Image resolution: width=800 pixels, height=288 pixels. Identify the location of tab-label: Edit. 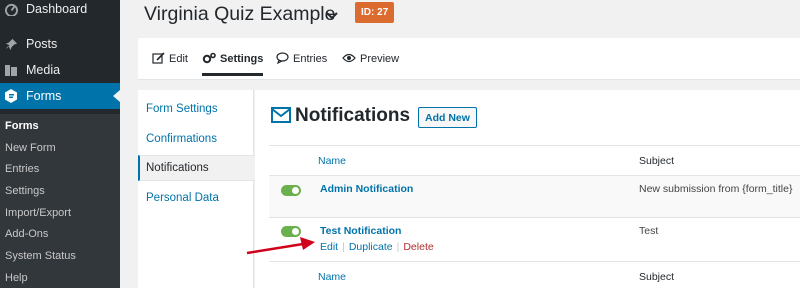
(178, 59).